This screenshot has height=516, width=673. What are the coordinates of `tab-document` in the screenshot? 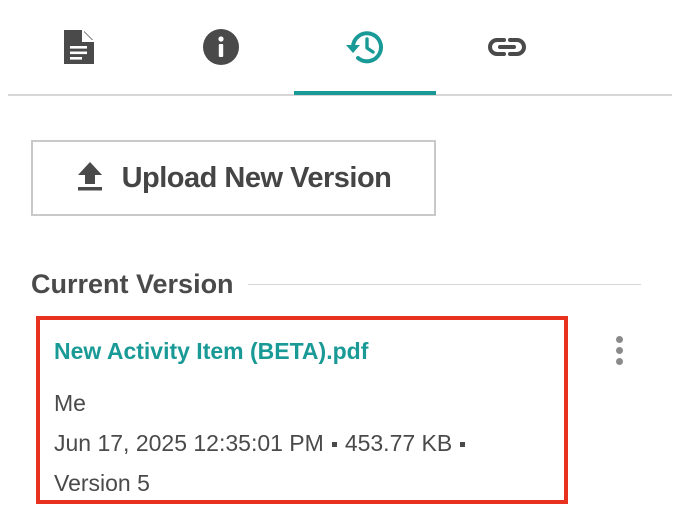 It's located at (79, 47).